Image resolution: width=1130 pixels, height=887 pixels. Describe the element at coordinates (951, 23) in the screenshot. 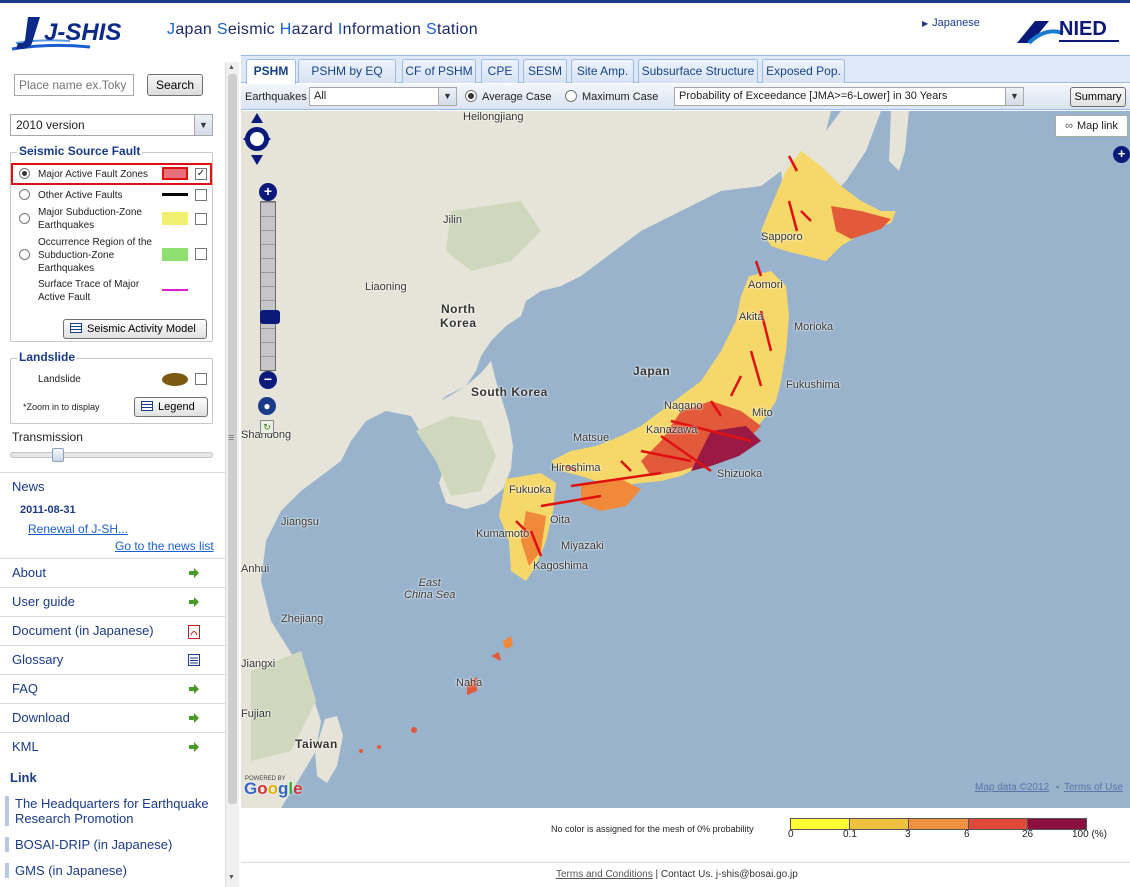

I see `language-link: Japanese` at that location.